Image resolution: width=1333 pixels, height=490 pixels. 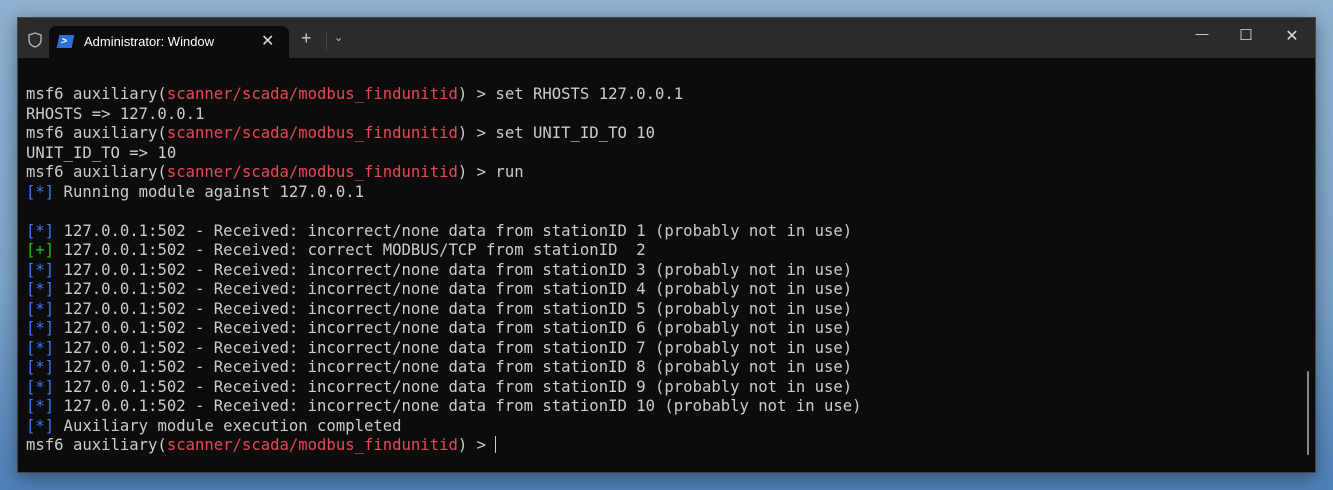 What do you see at coordinates (556, 133) in the screenshot?
I see `terminal-text: ) > set UNIT_ID_TO 10` at bounding box center [556, 133].